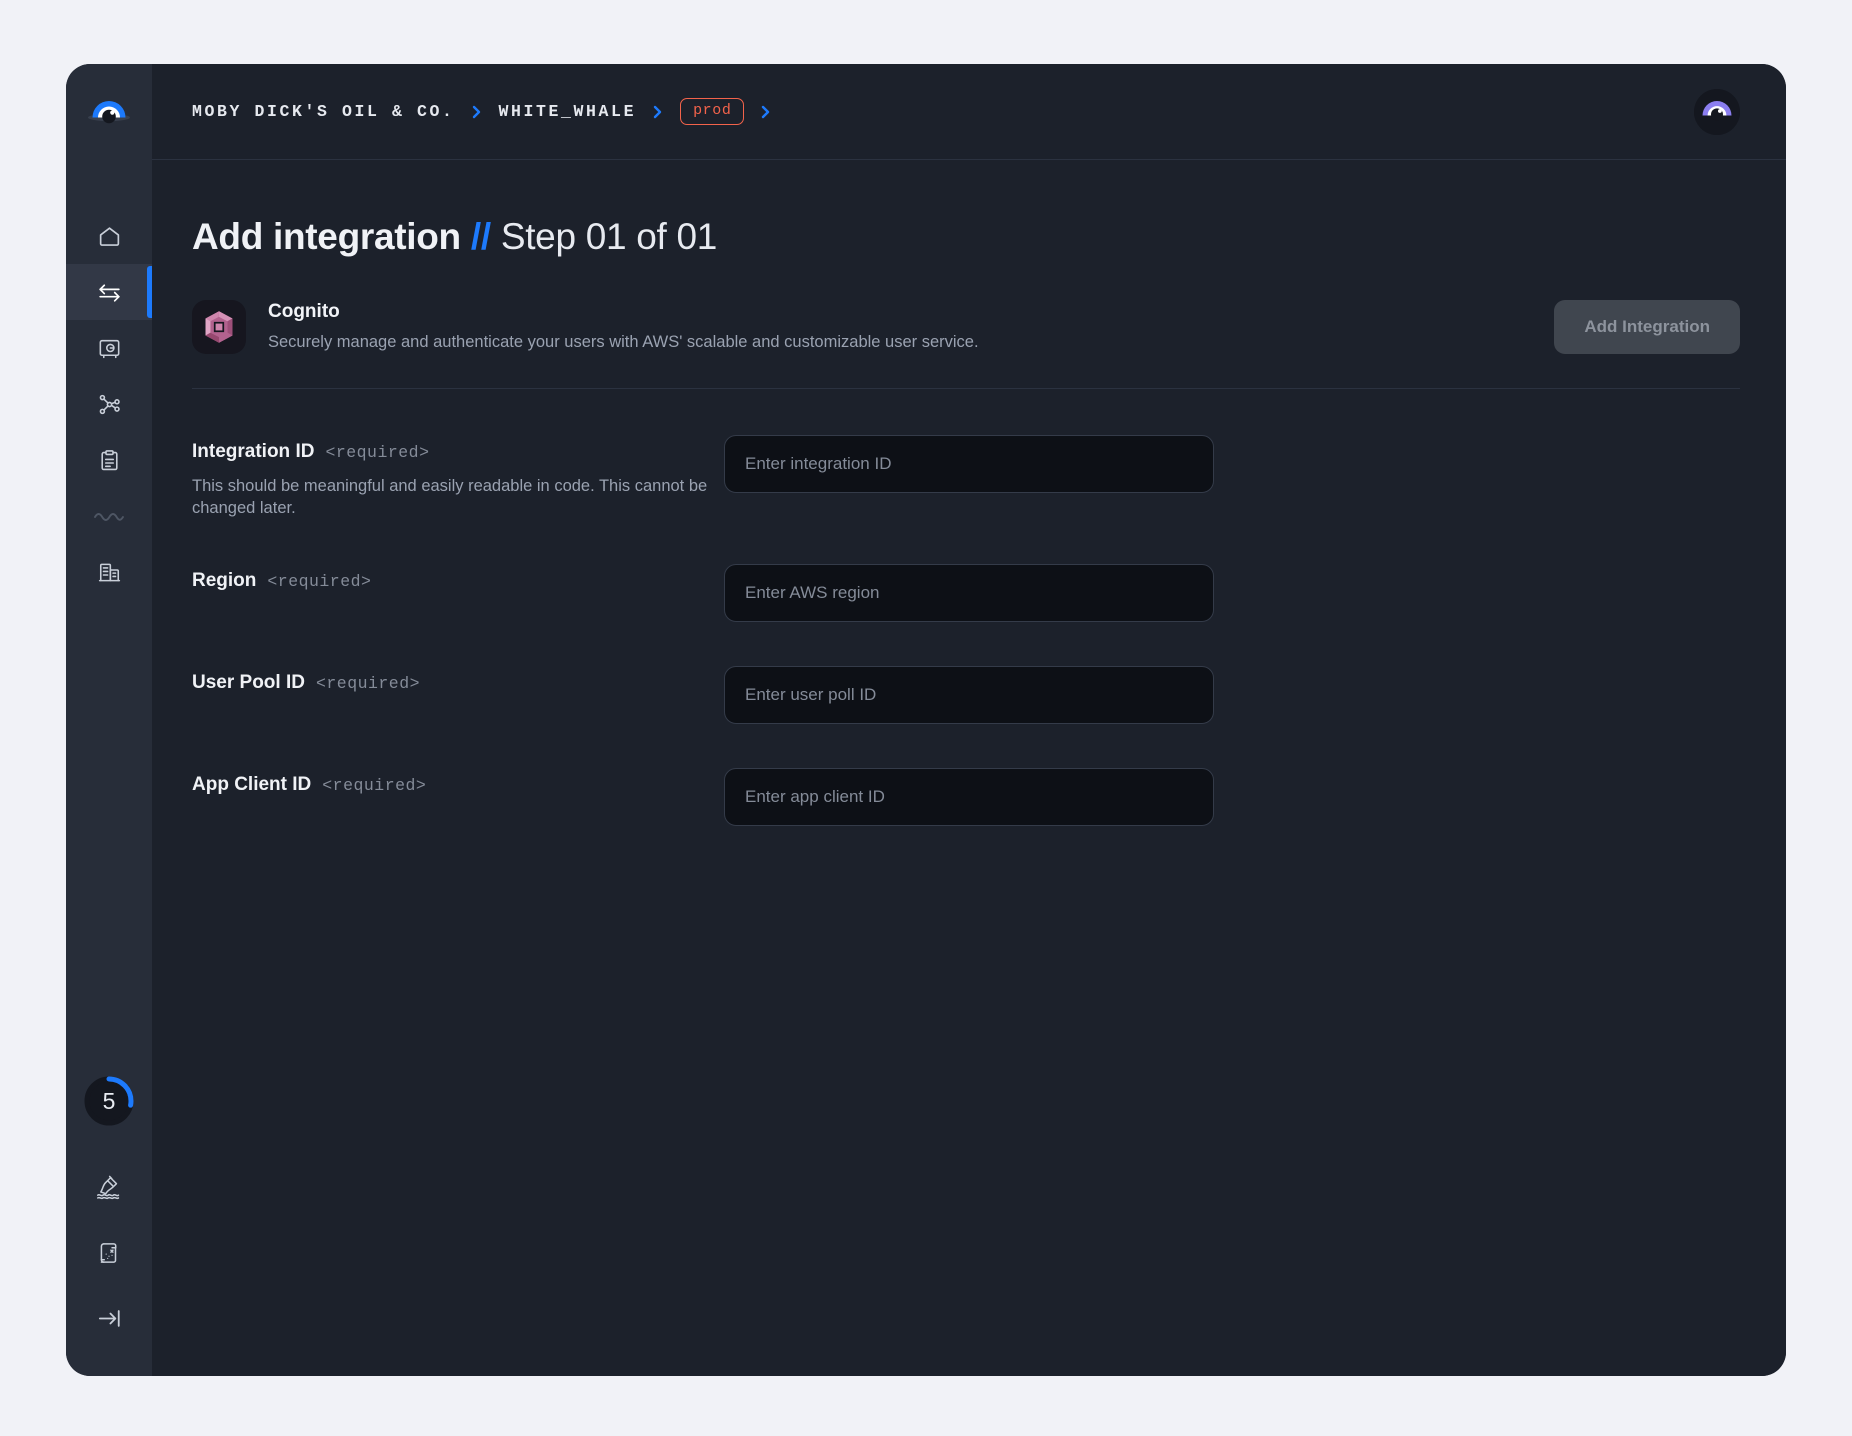  I want to click on topbar: MOBY DICK'S OIL & CO. WHITE_WHALE prod, so click(969, 112).